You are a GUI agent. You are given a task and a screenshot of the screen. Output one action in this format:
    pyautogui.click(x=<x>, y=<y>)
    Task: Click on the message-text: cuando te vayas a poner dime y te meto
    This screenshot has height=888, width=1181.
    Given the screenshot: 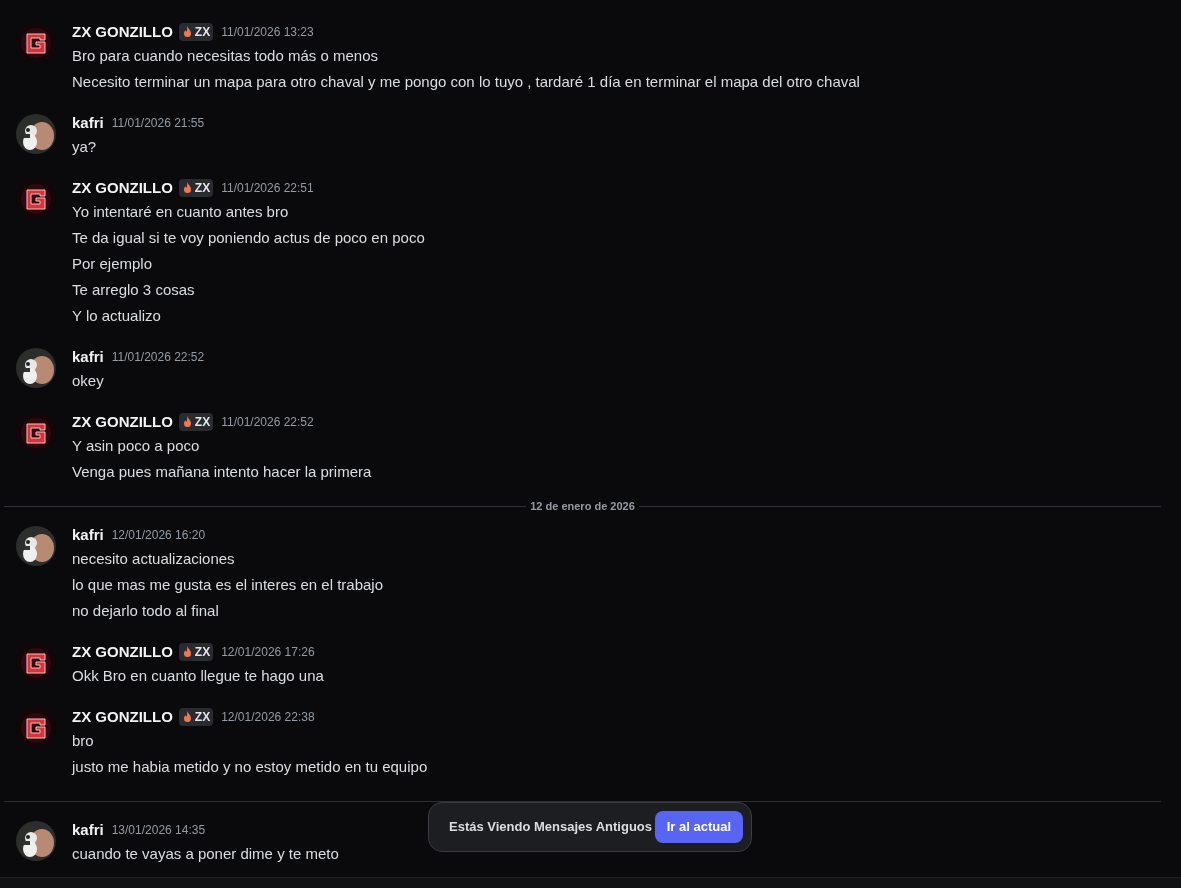 What is the action you would take?
    pyautogui.click(x=205, y=854)
    